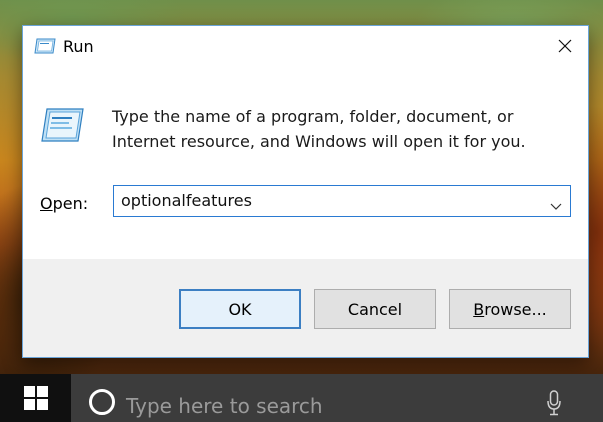 The height and width of the screenshot is (422, 603). I want to click on open-label-accelerator: O, so click(46, 203).